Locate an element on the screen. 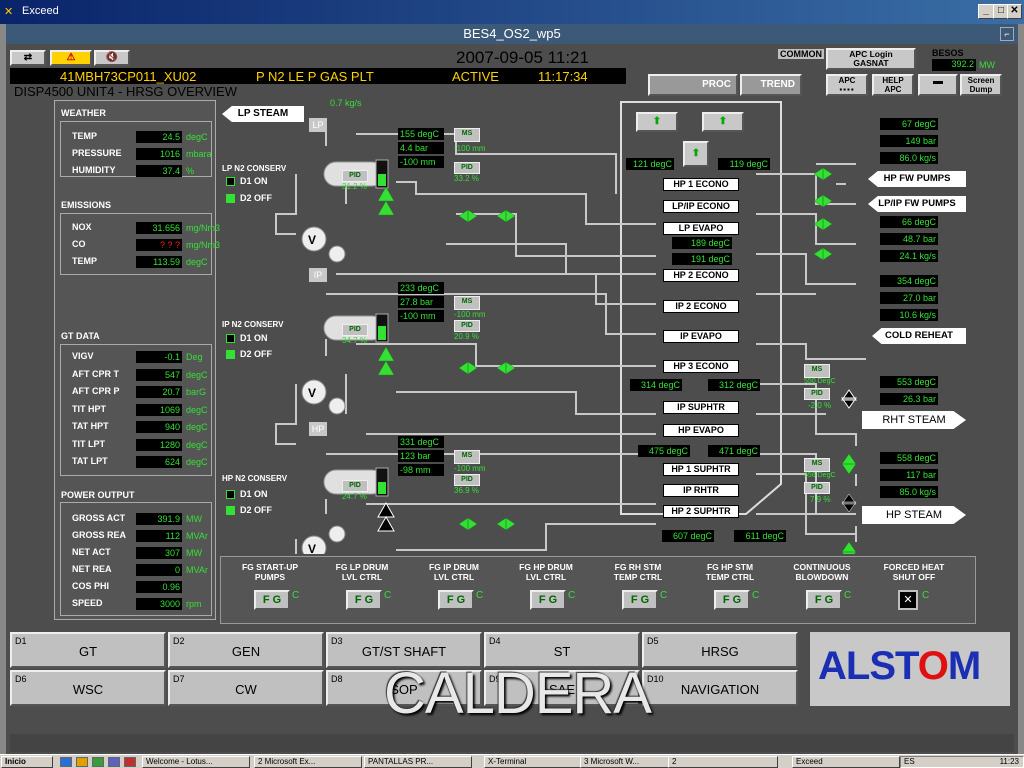 The image size is (1024, 768). hrsg-damper-up-right: ⬆ is located at coordinates (723, 122).